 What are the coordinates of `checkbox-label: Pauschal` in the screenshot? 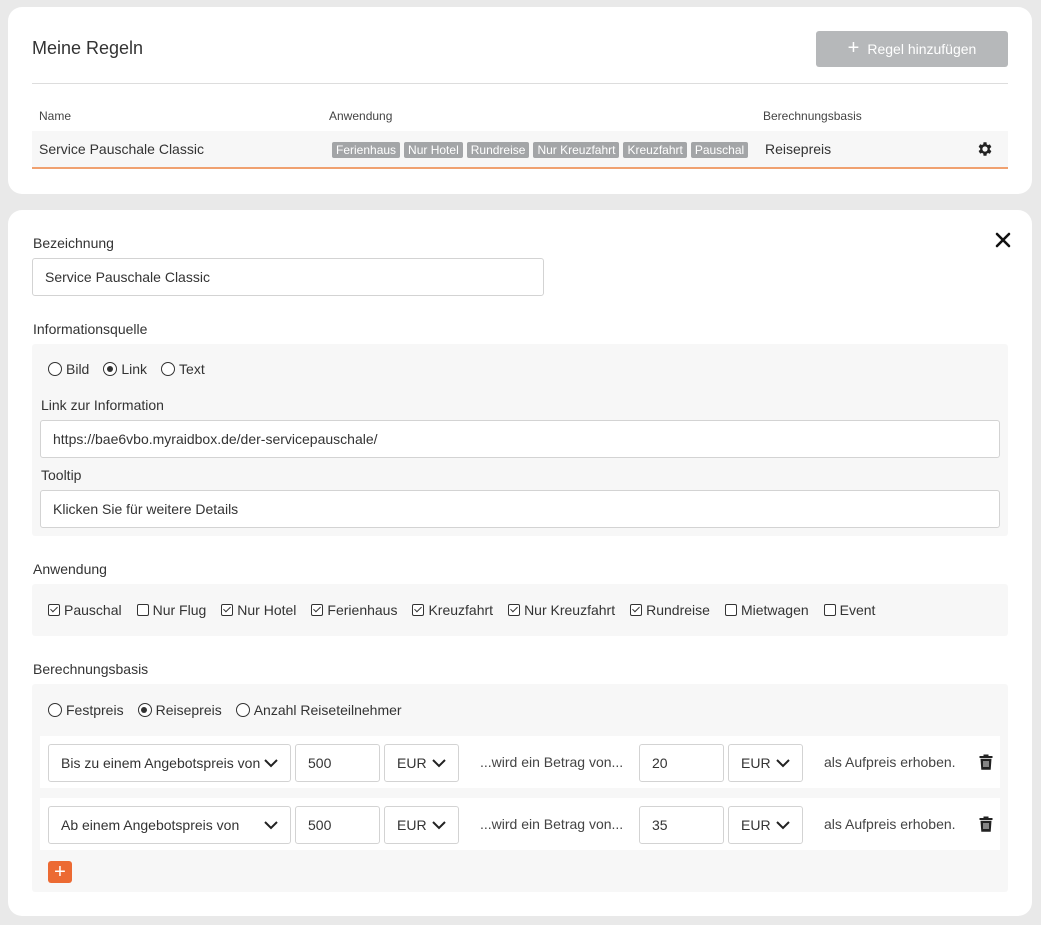 It's located at (93, 610).